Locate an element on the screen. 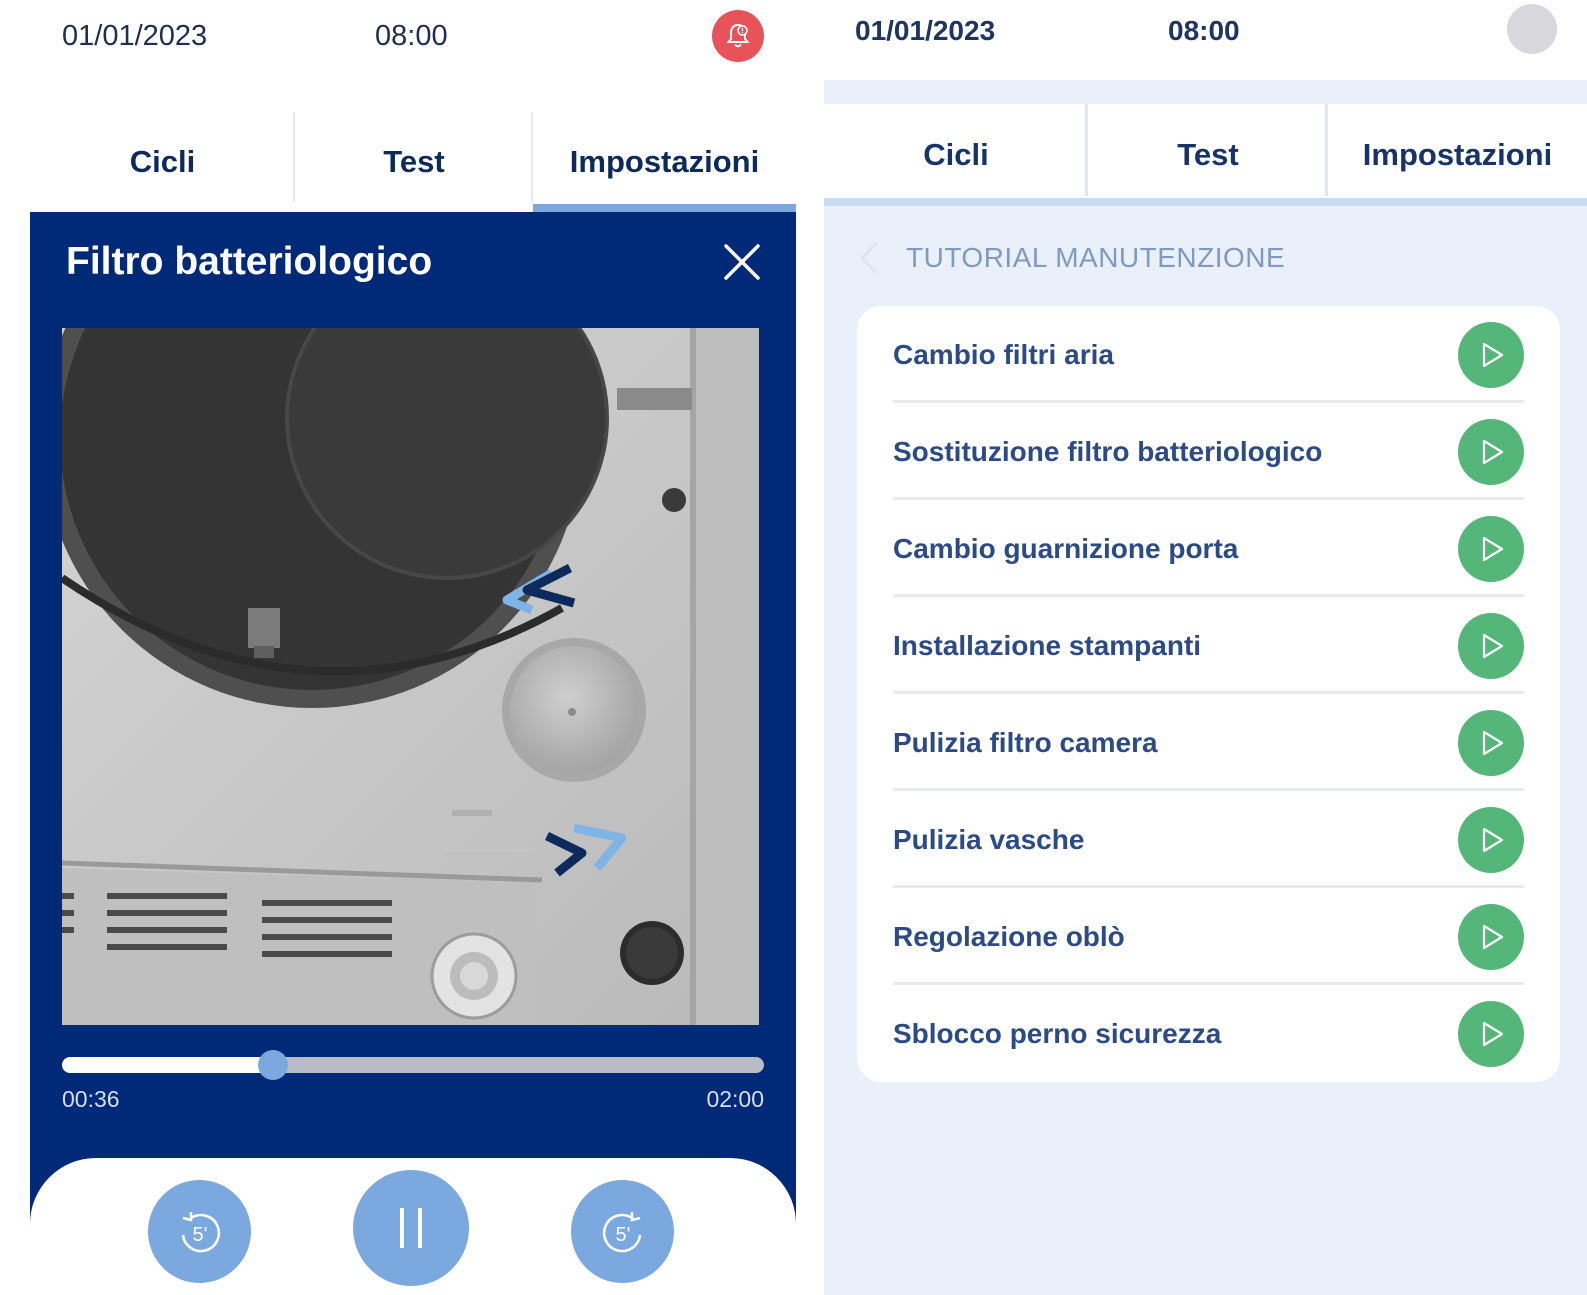 This screenshot has height=1295, width=1587. list-item: Pulizia filtro camera is located at coordinates (1208, 742).